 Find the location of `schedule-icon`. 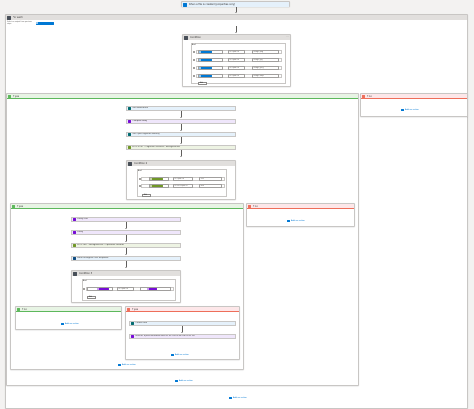

schedule-icon is located at coordinates (74, 219).